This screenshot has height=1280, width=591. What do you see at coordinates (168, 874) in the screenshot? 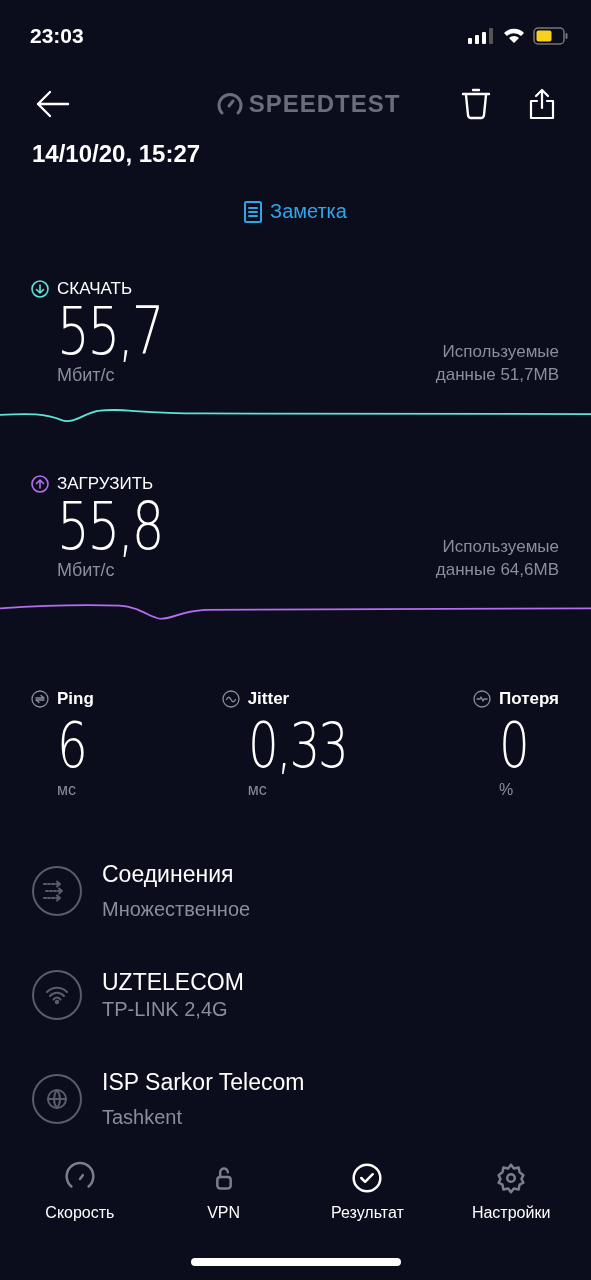
I see `detail-title: Соединения` at bounding box center [168, 874].